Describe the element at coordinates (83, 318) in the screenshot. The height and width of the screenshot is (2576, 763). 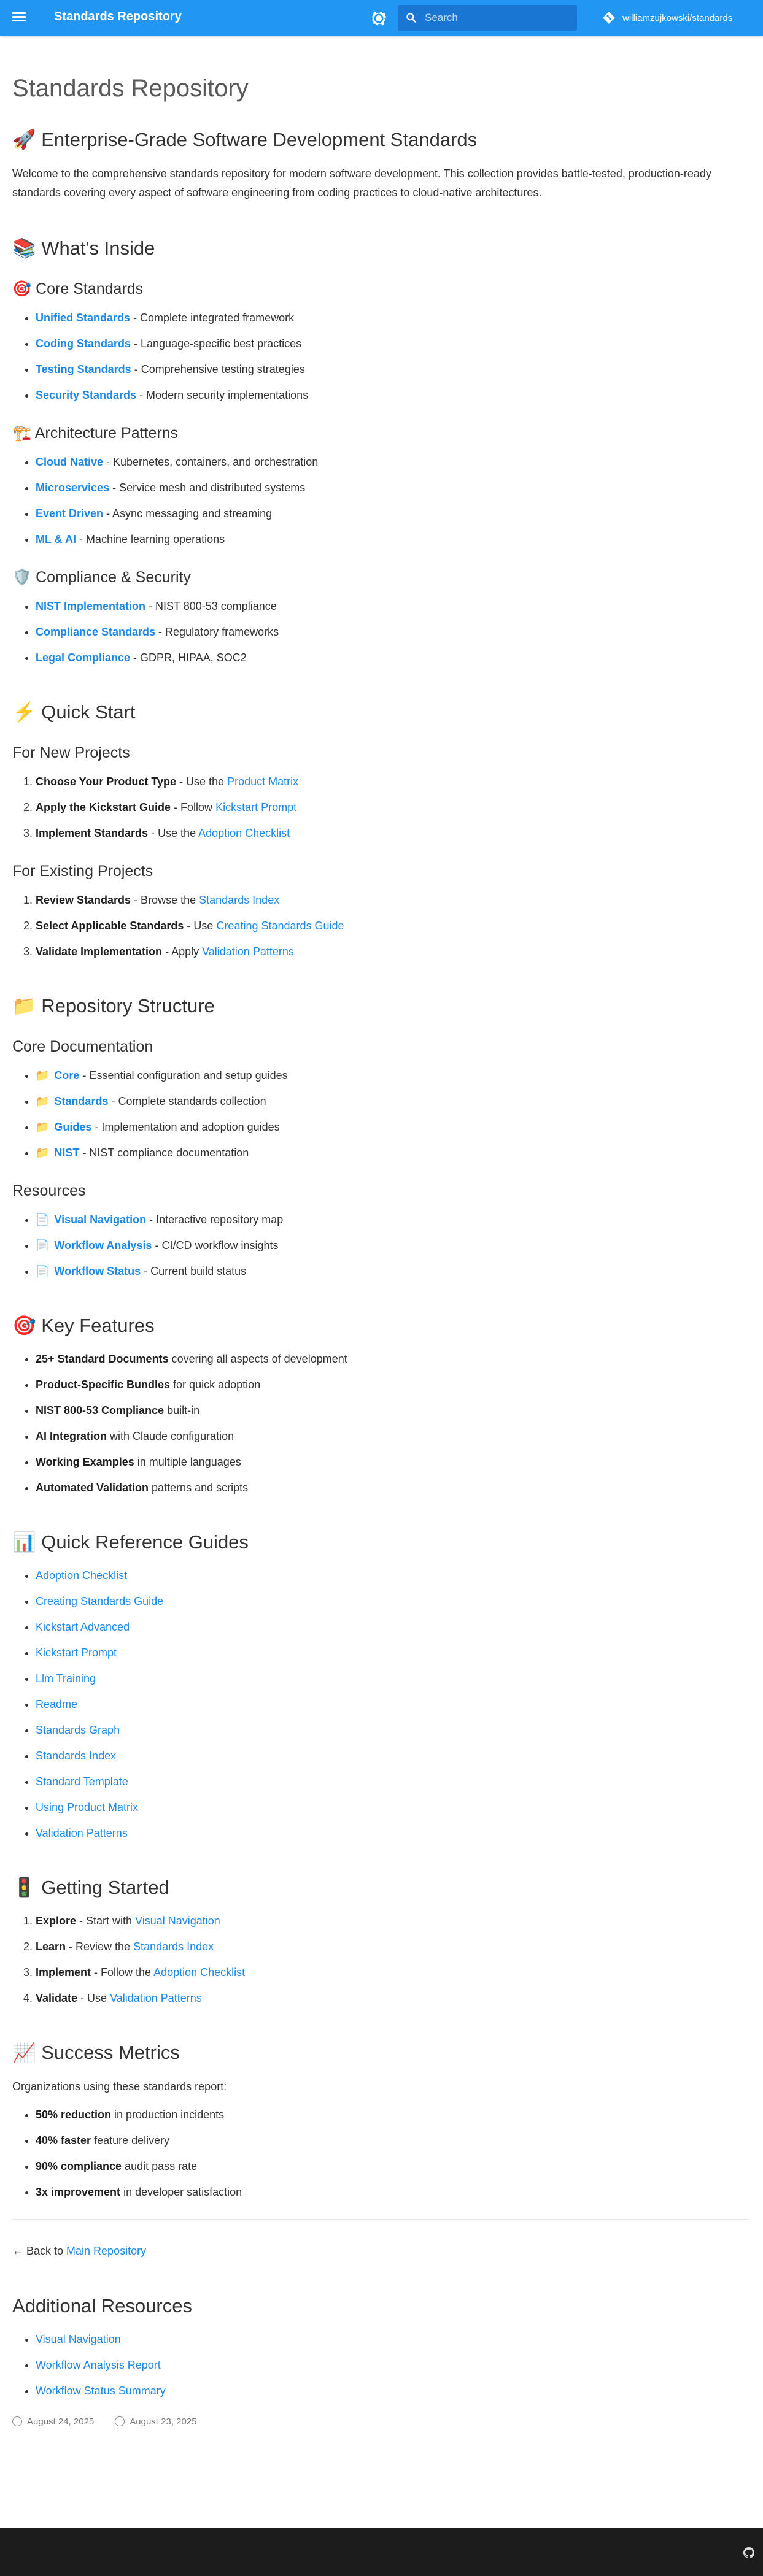
I see `standard-link: Unified Standards` at that location.